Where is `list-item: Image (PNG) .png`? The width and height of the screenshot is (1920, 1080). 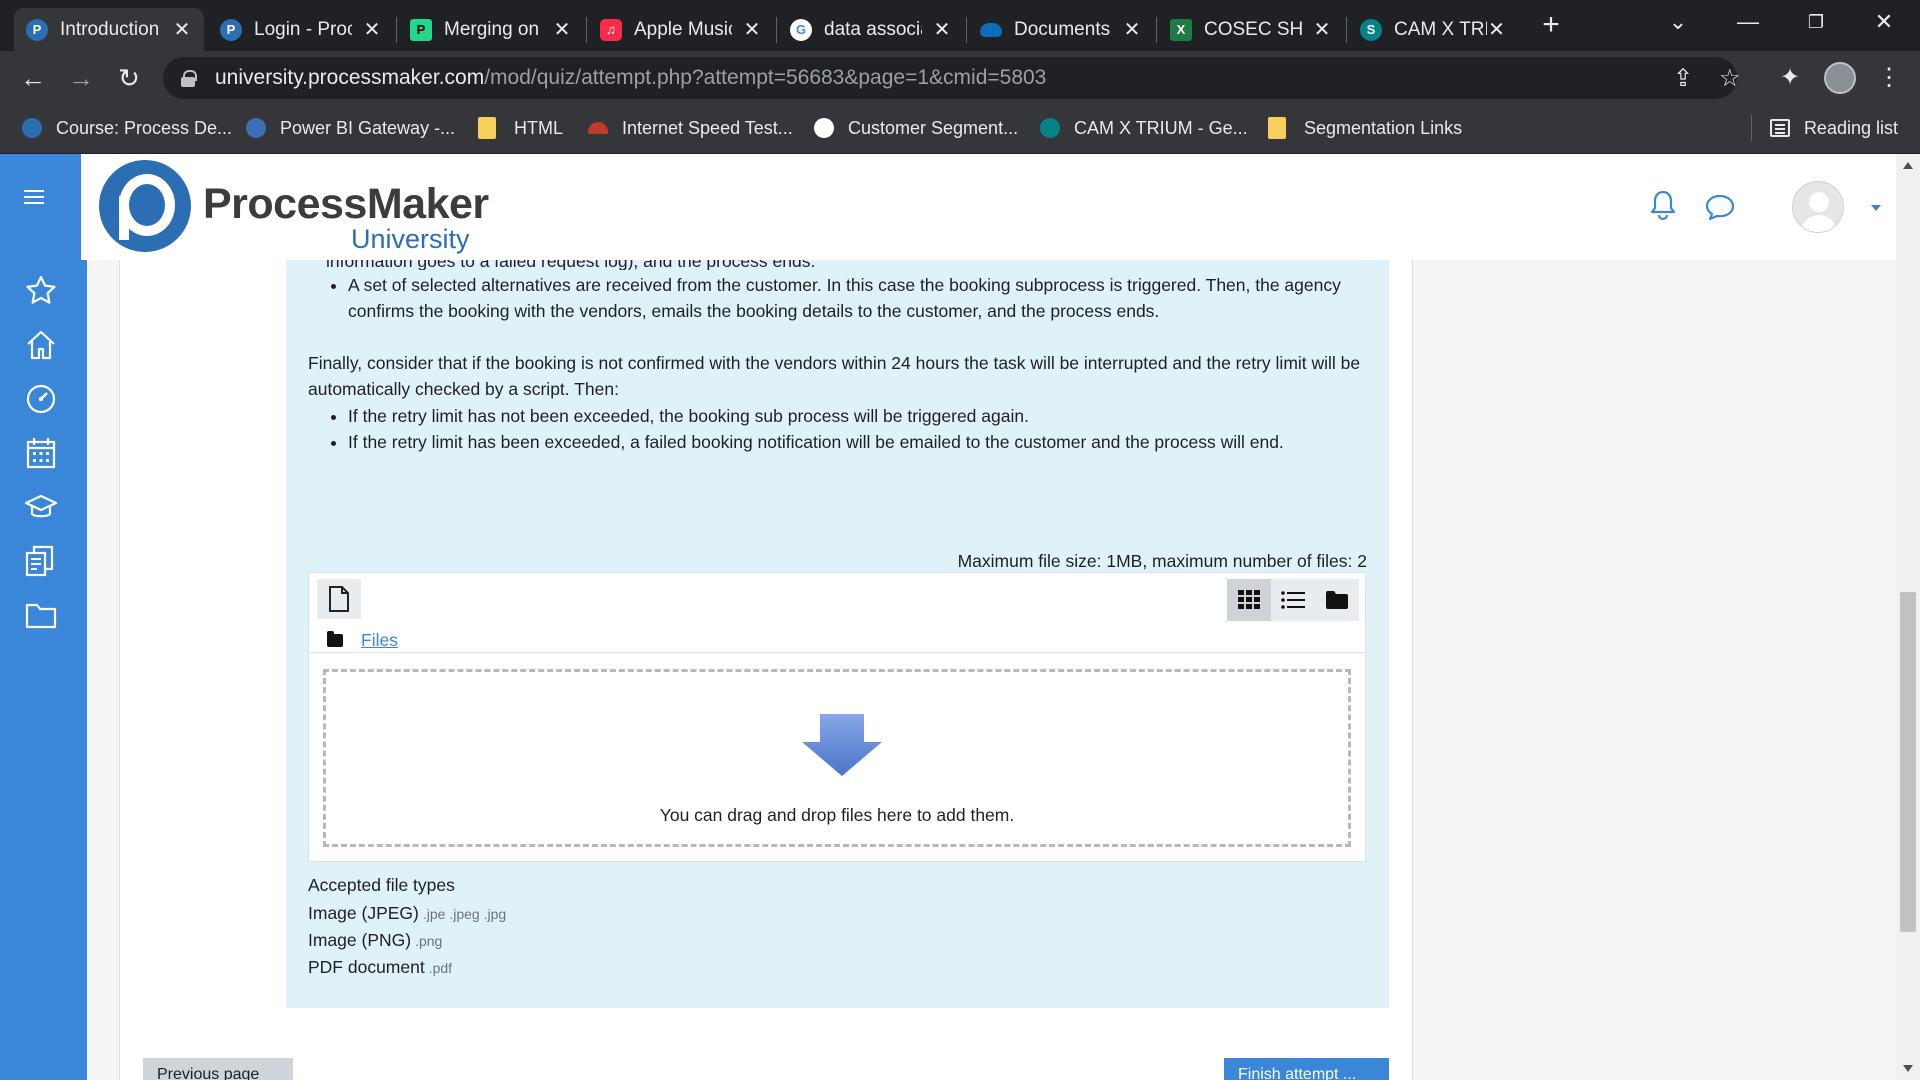
list-item: Image (PNG) .png is located at coordinates (375, 940).